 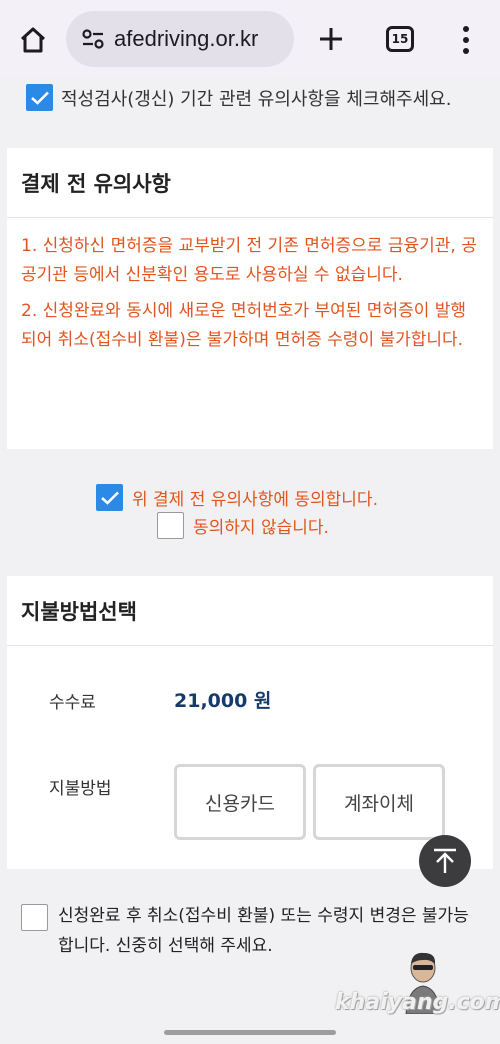 I want to click on gesture-nav-handle, so click(x=250, y=1032).